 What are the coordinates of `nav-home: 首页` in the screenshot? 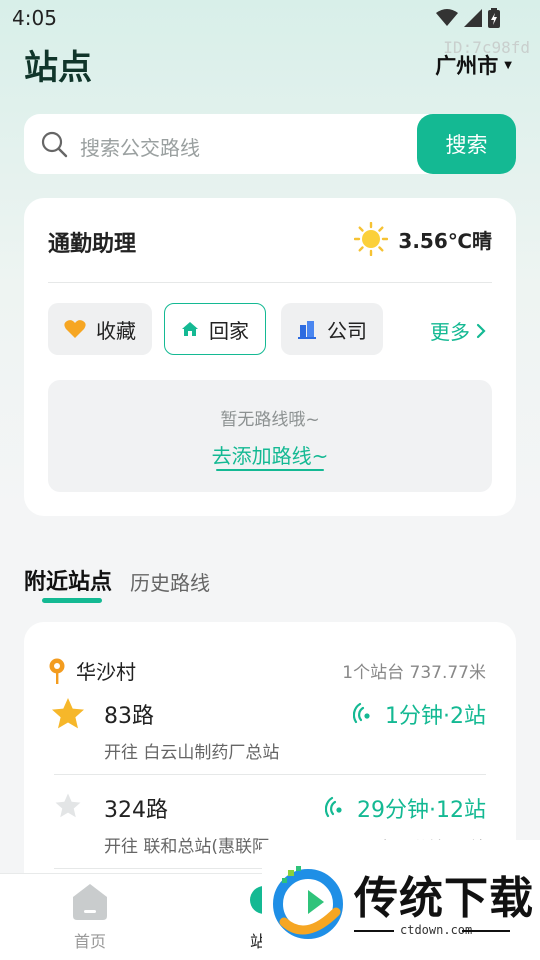 It's located at (90, 917).